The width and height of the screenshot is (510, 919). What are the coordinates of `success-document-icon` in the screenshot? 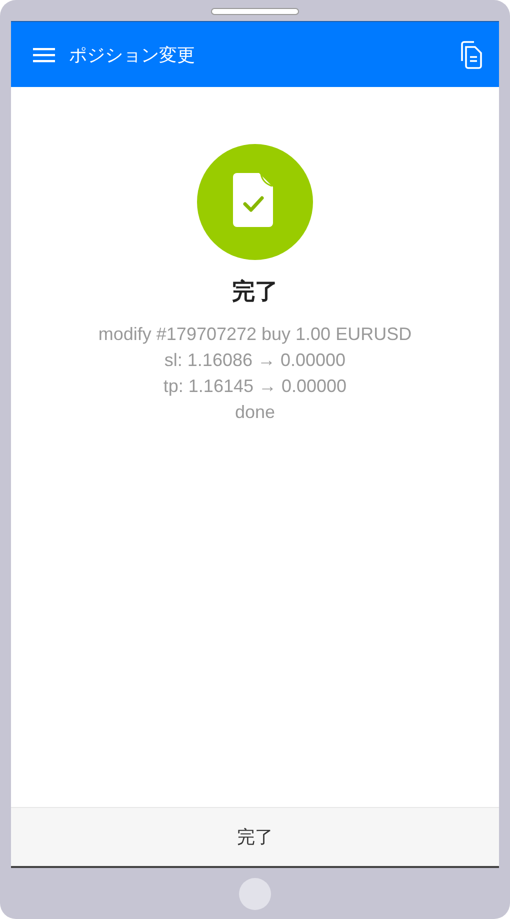 It's located at (255, 202).